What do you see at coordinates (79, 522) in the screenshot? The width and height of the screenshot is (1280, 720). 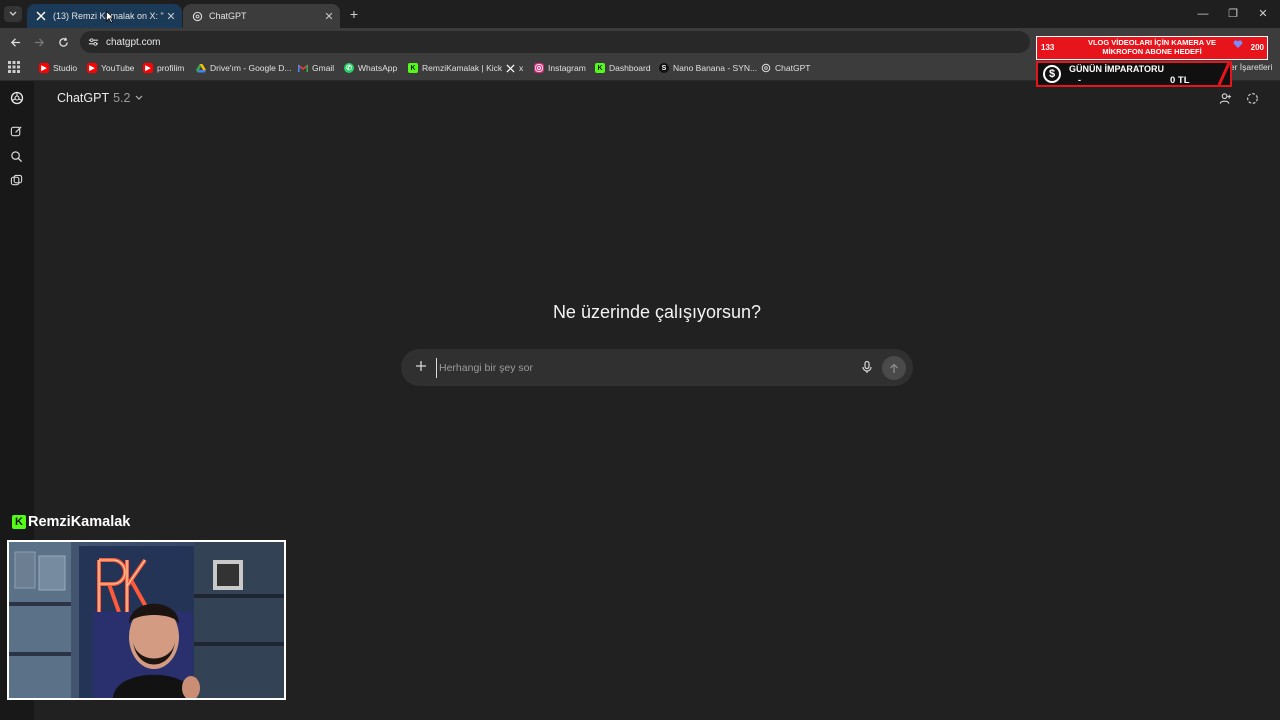 I see `streamer-name: RemziKamalak` at bounding box center [79, 522].